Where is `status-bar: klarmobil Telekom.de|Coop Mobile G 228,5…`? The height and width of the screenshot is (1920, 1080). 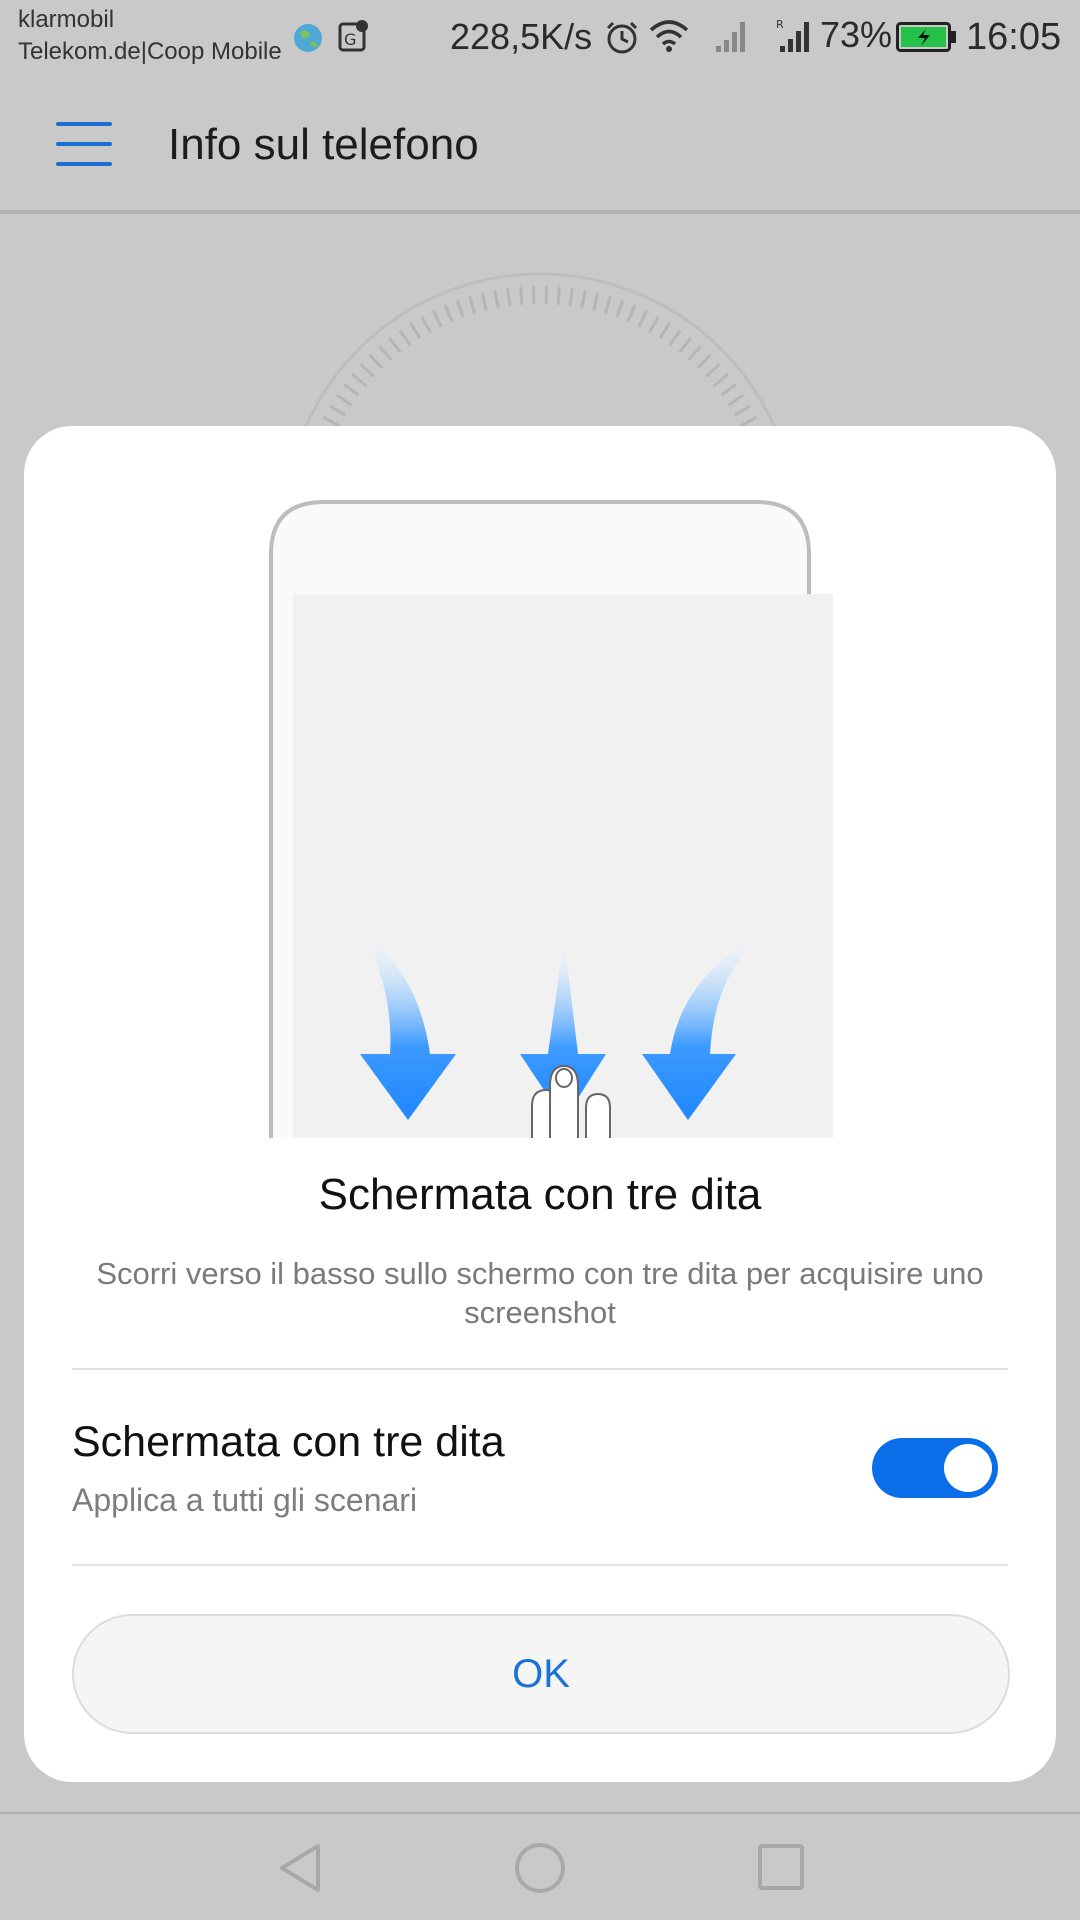 status-bar: klarmobil Telekom.de|Coop Mobile G 228,5… is located at coordinates (540, 38).